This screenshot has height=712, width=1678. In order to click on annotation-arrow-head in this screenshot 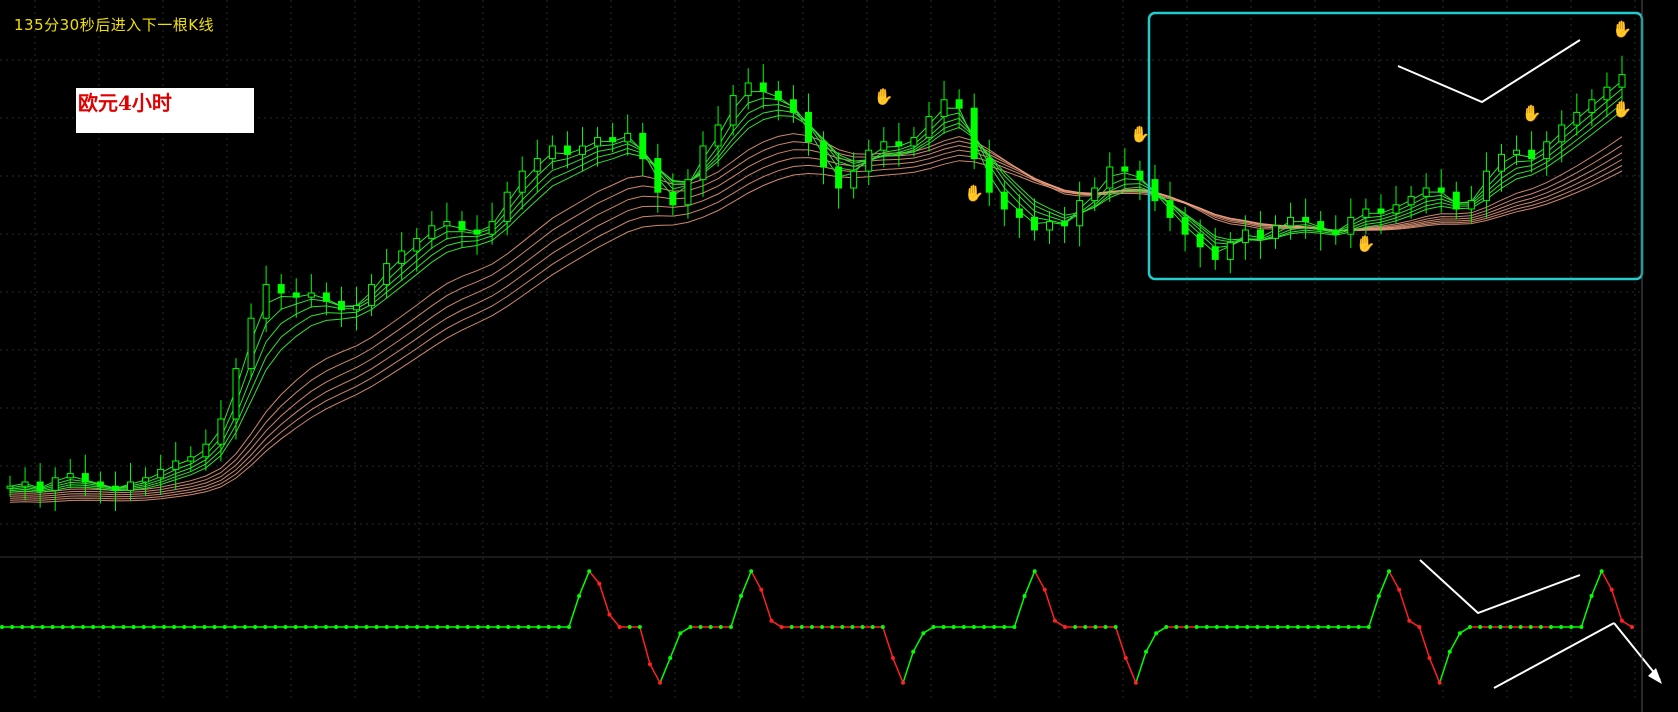, I will do `click(1655, 676)`.